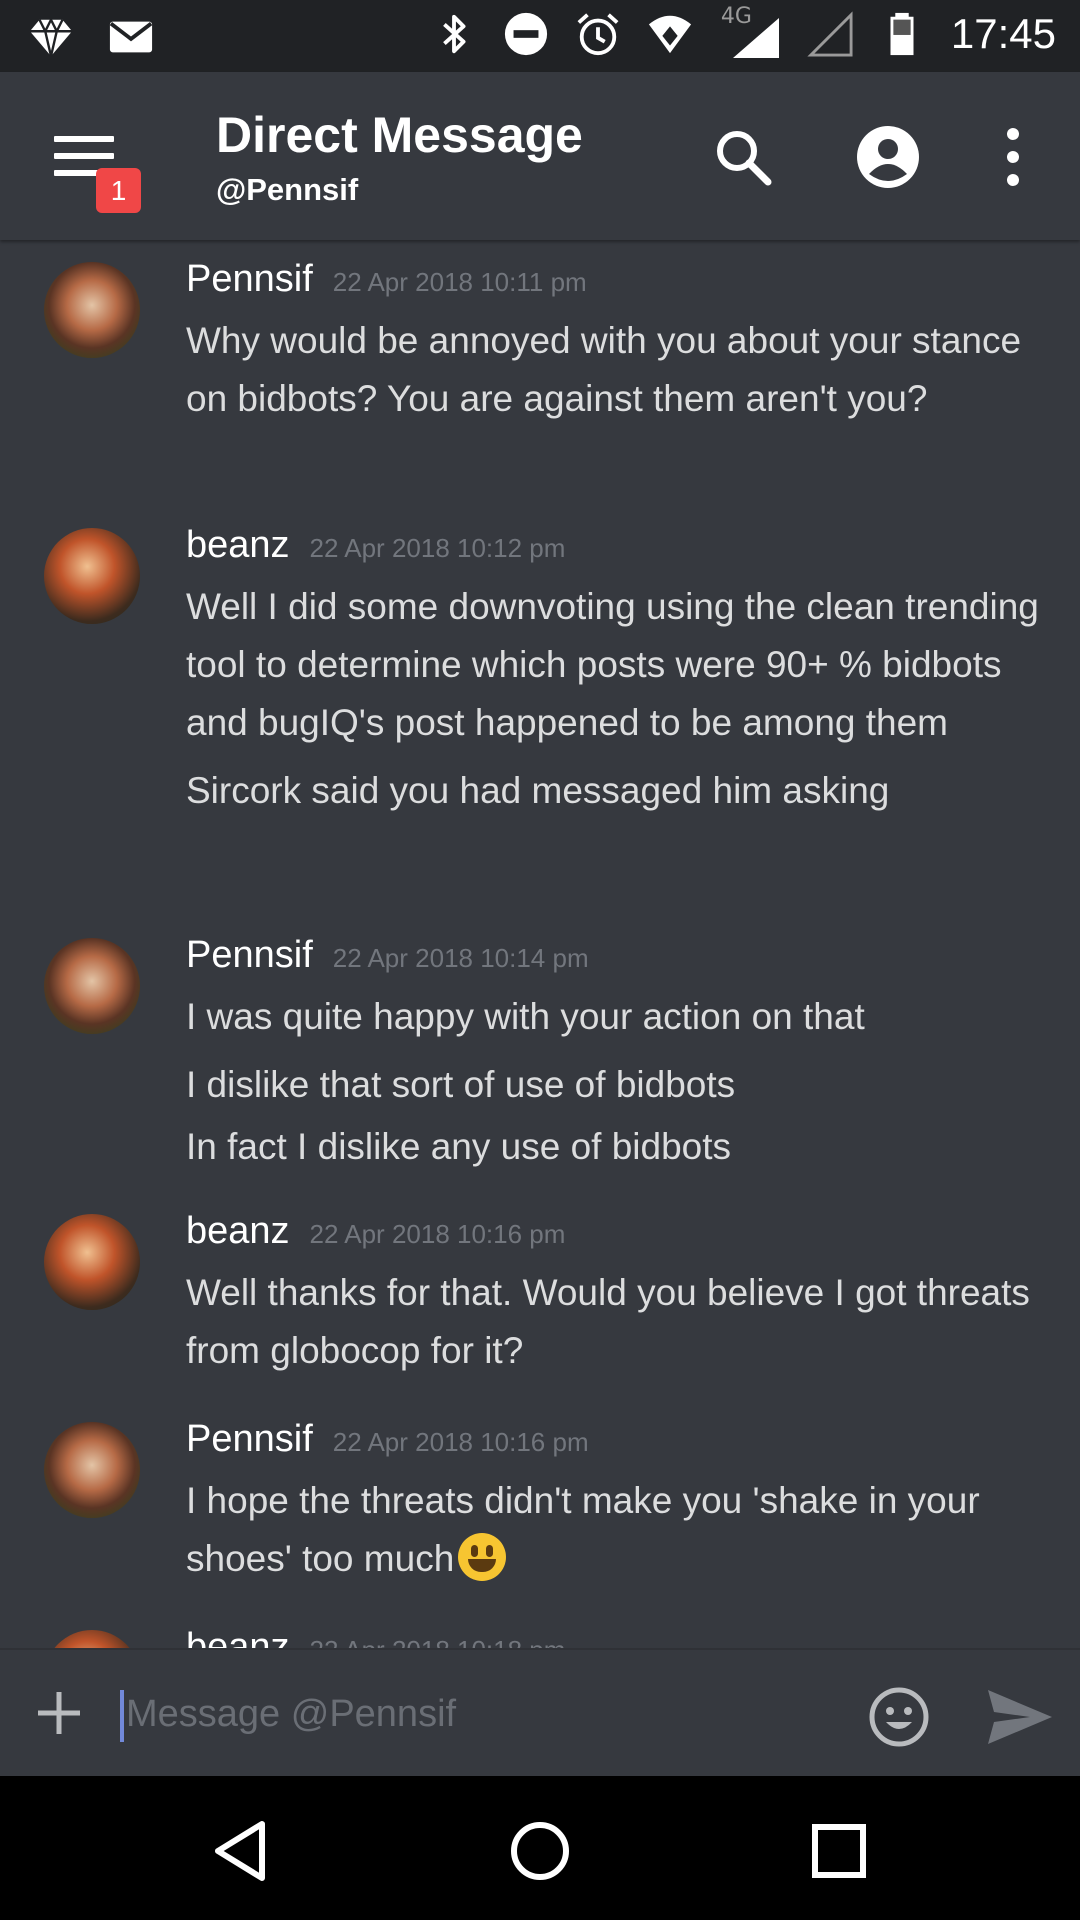  I want to click on home-icon, so click(540, 1851).